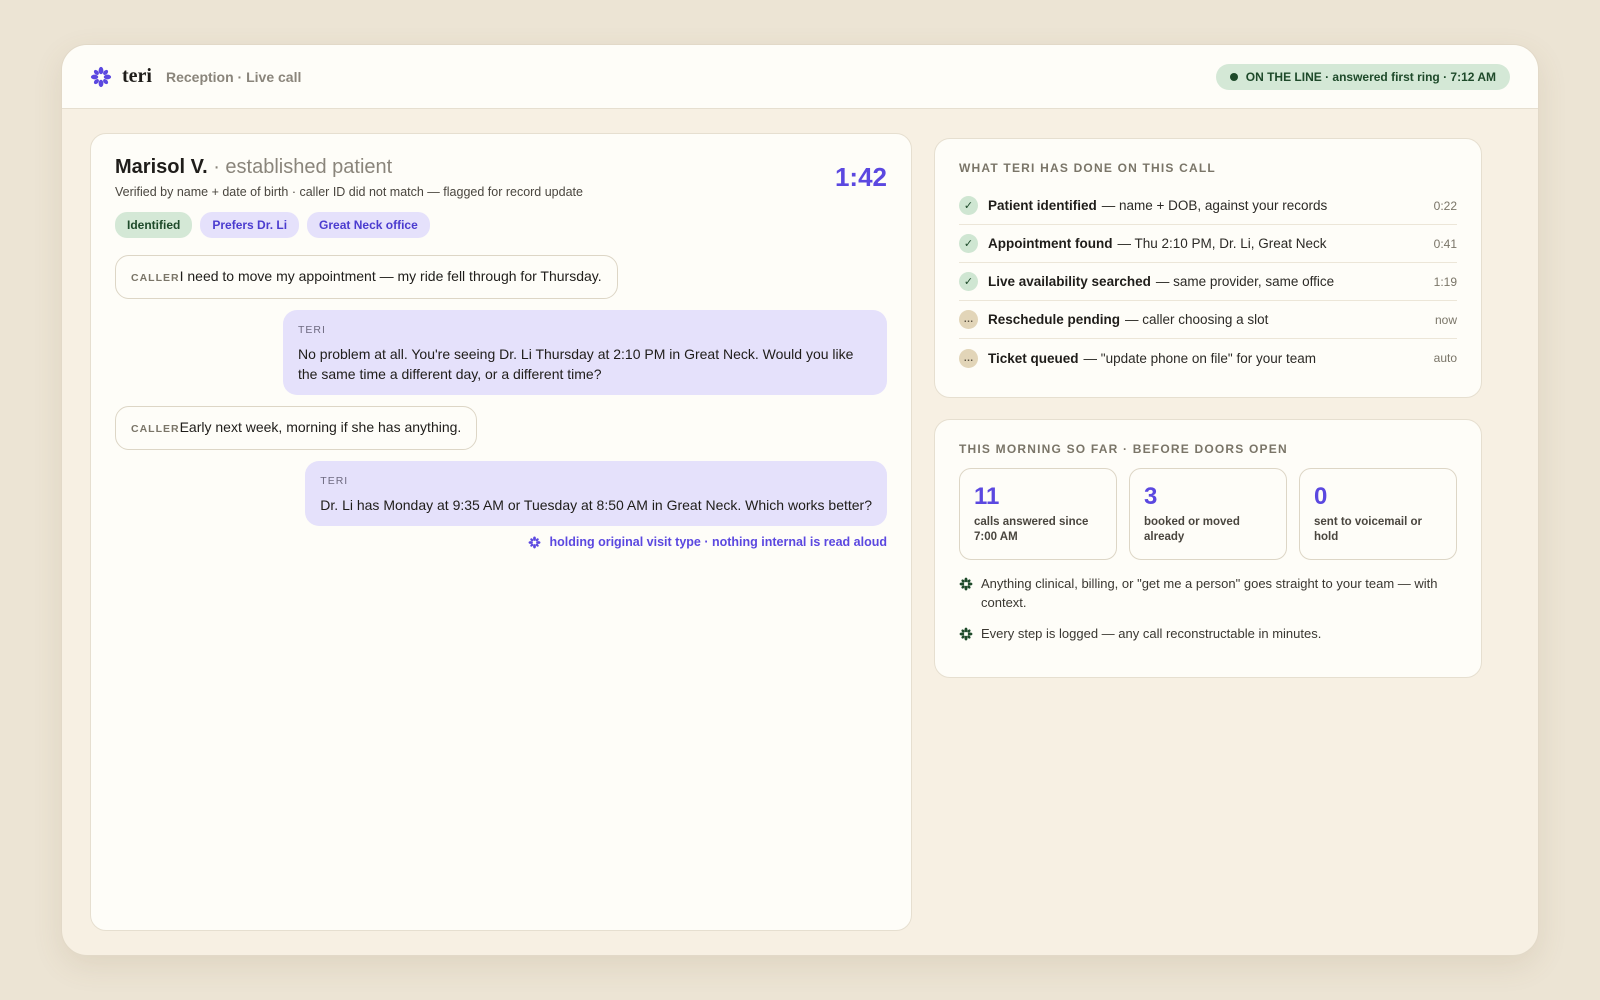  I want to click on stat-value: 3, so click(1151, 496).